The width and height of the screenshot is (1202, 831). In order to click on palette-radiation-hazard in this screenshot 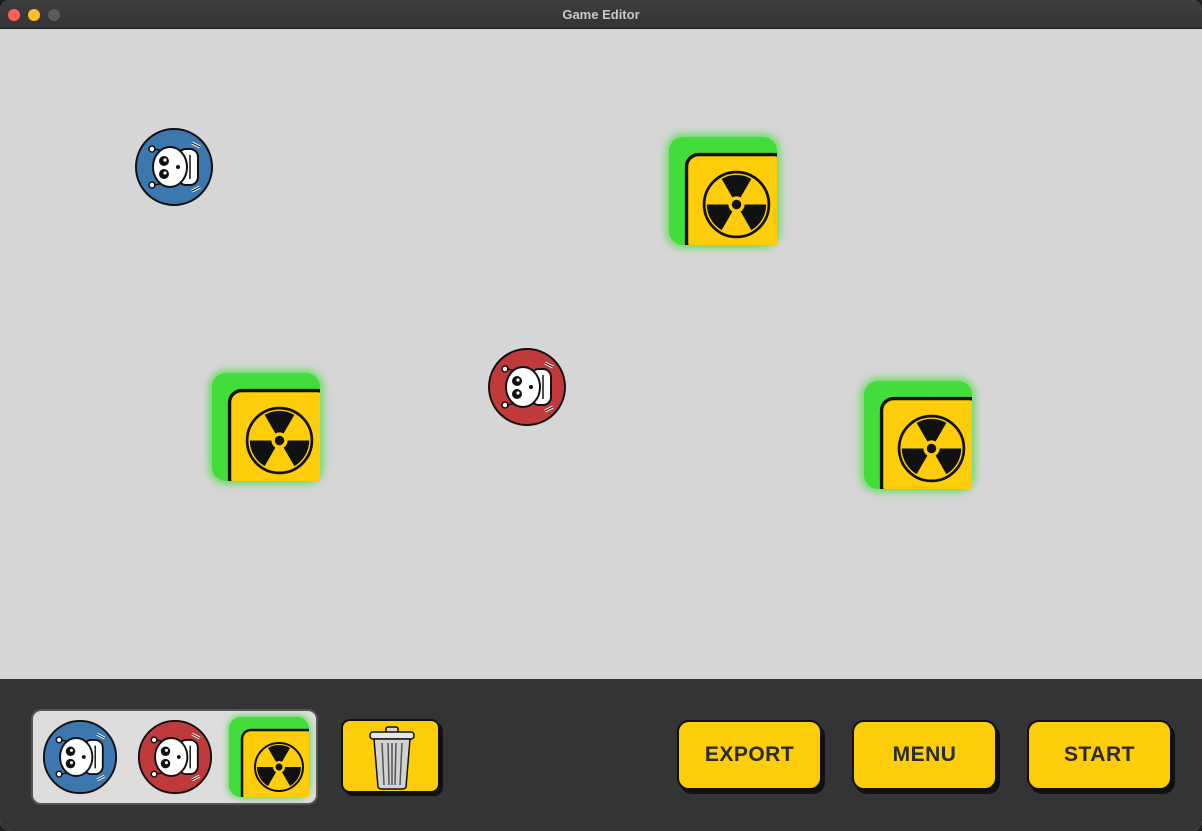, I will do `click(269, 757)`.